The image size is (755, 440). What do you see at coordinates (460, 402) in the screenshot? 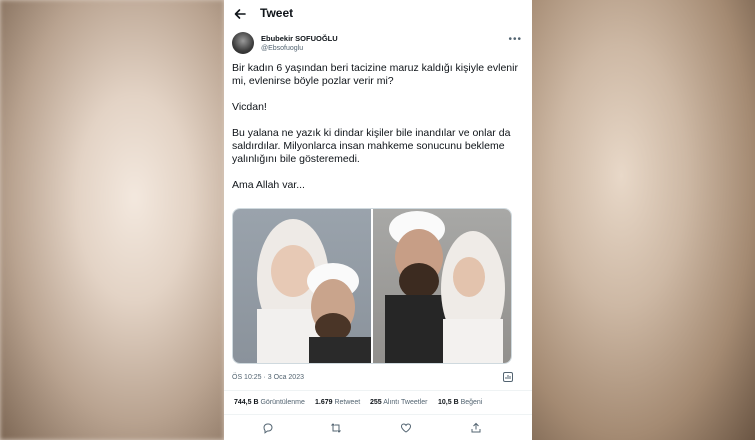
I see `stat-likes: 10,5 B Beğeni` at bounding box center [460, 402].